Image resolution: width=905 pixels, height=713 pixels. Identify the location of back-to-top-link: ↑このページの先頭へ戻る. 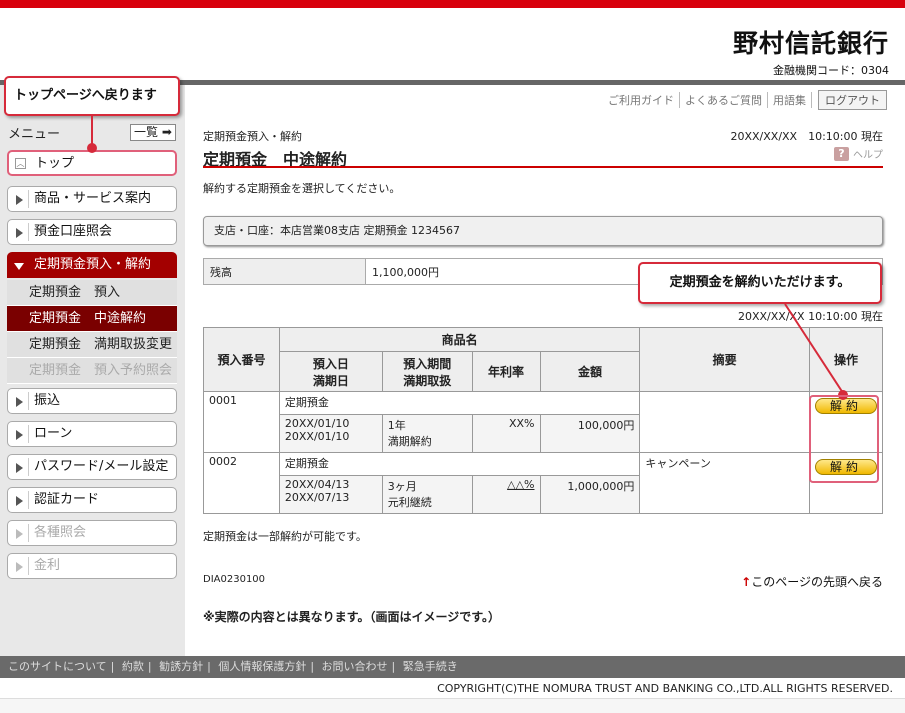
(812, 581).